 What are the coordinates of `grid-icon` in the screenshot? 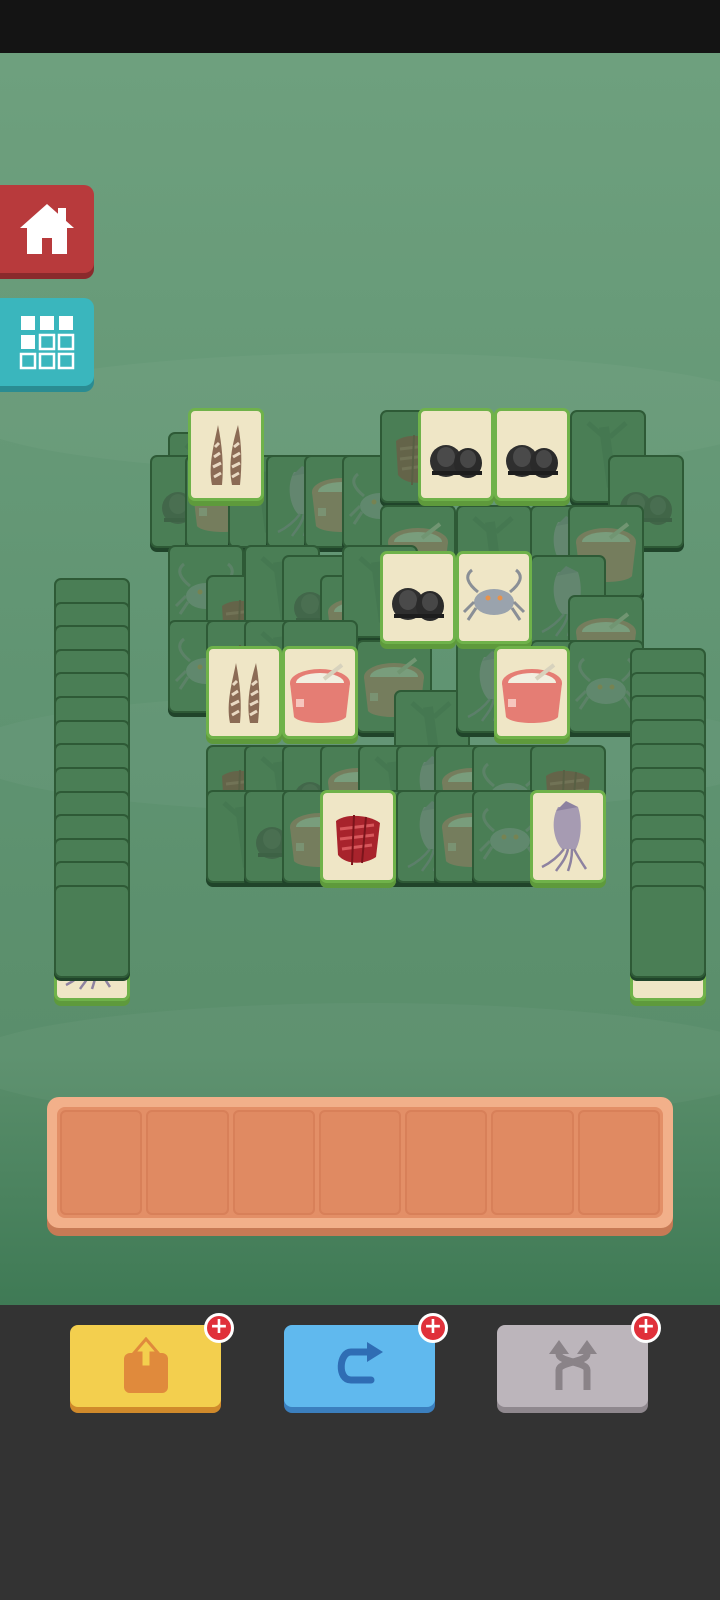 It's located at (47, 343).